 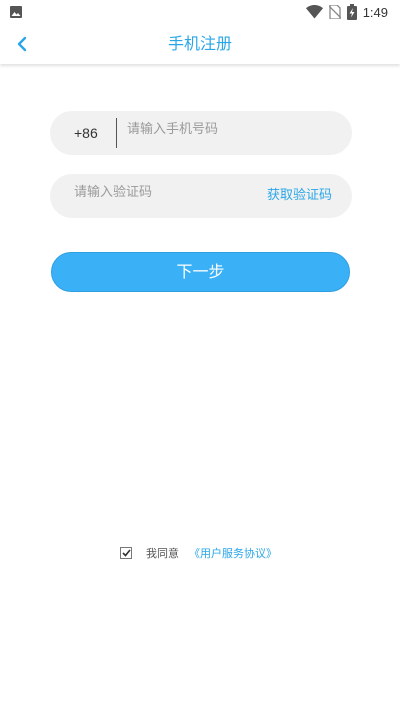 What do you see at coordinates (116, 133) in the screenshot?
I see `field-divider` at bounding box center [116, 133].